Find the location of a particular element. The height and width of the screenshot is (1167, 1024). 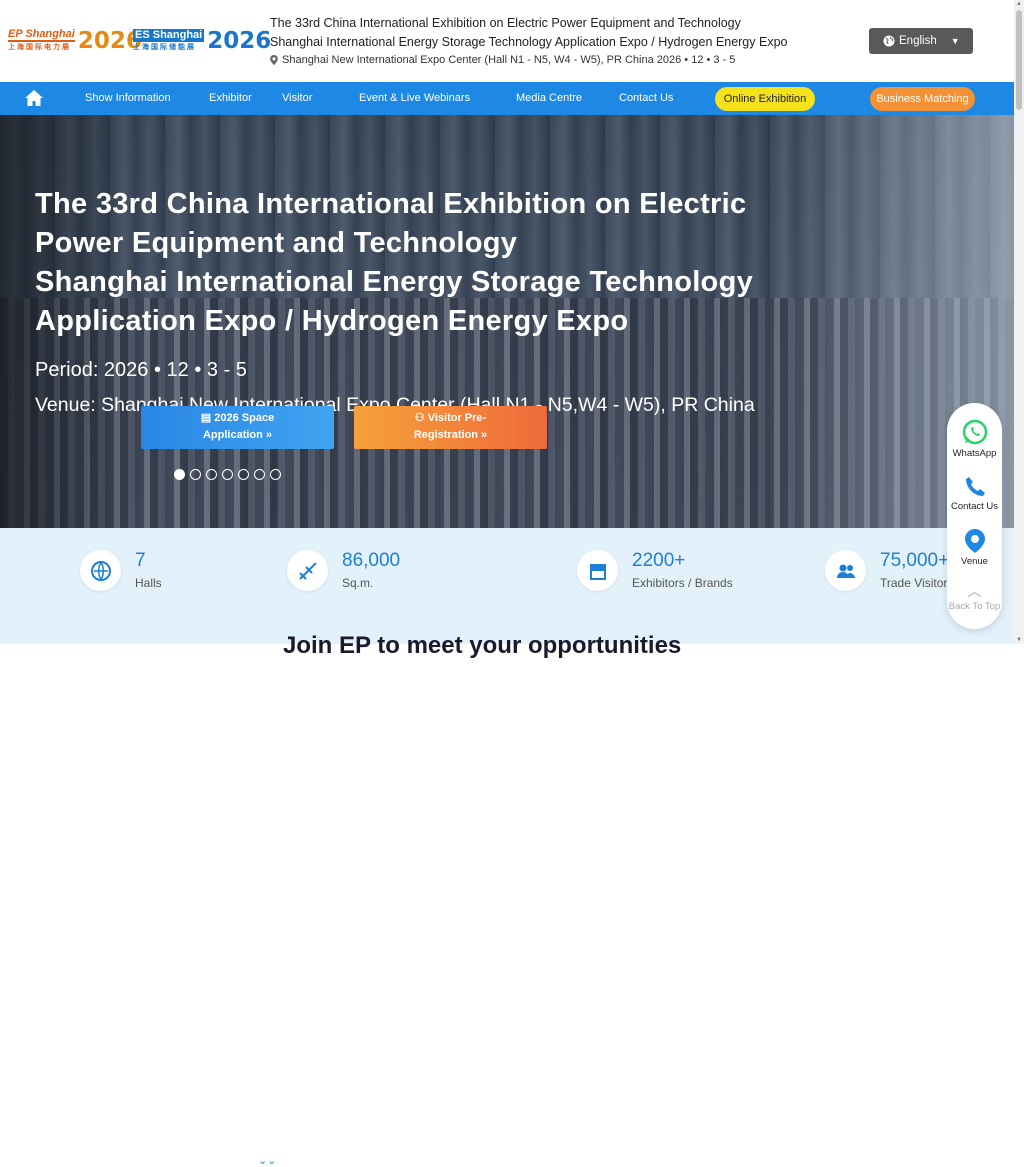

section-heading: Join EP to meet your opportunities is located at coordinates (482, 645).